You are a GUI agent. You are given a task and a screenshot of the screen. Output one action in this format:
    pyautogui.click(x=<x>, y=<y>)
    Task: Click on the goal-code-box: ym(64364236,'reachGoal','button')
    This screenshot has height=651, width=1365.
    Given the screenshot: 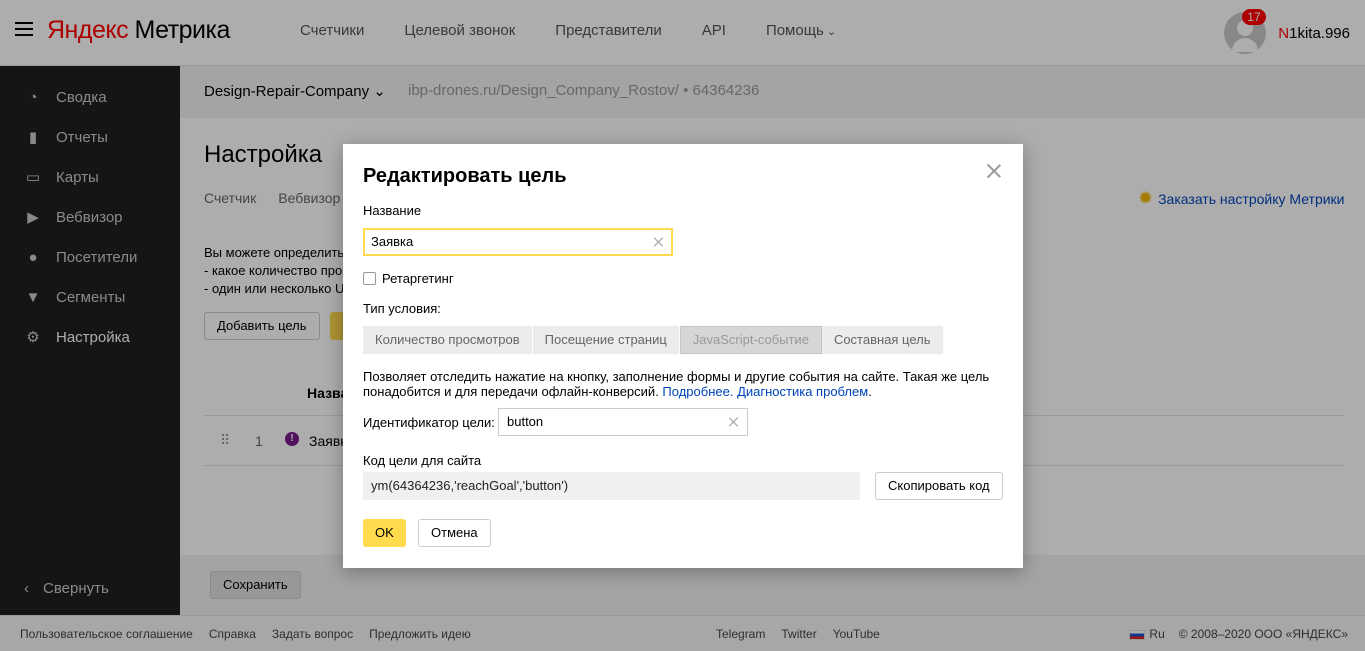 What is the action you would take?
    pyautogui.click(x=611, y=486)
    